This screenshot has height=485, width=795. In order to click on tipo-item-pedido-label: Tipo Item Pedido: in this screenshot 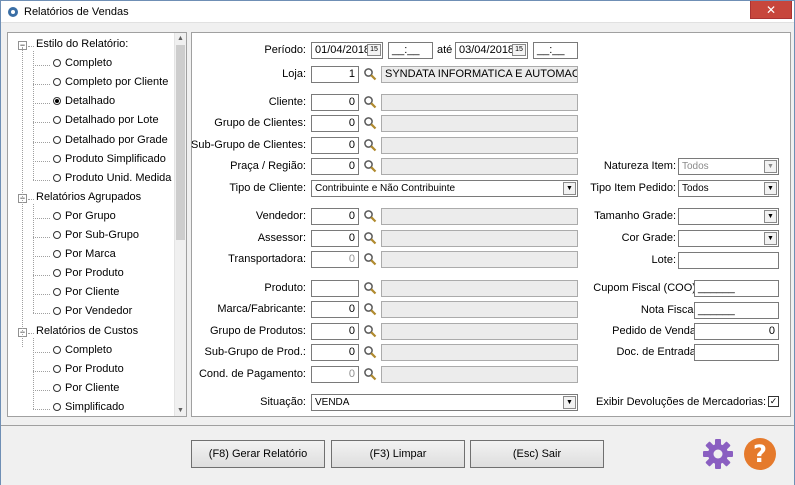, I will do `click(633, 188)`.